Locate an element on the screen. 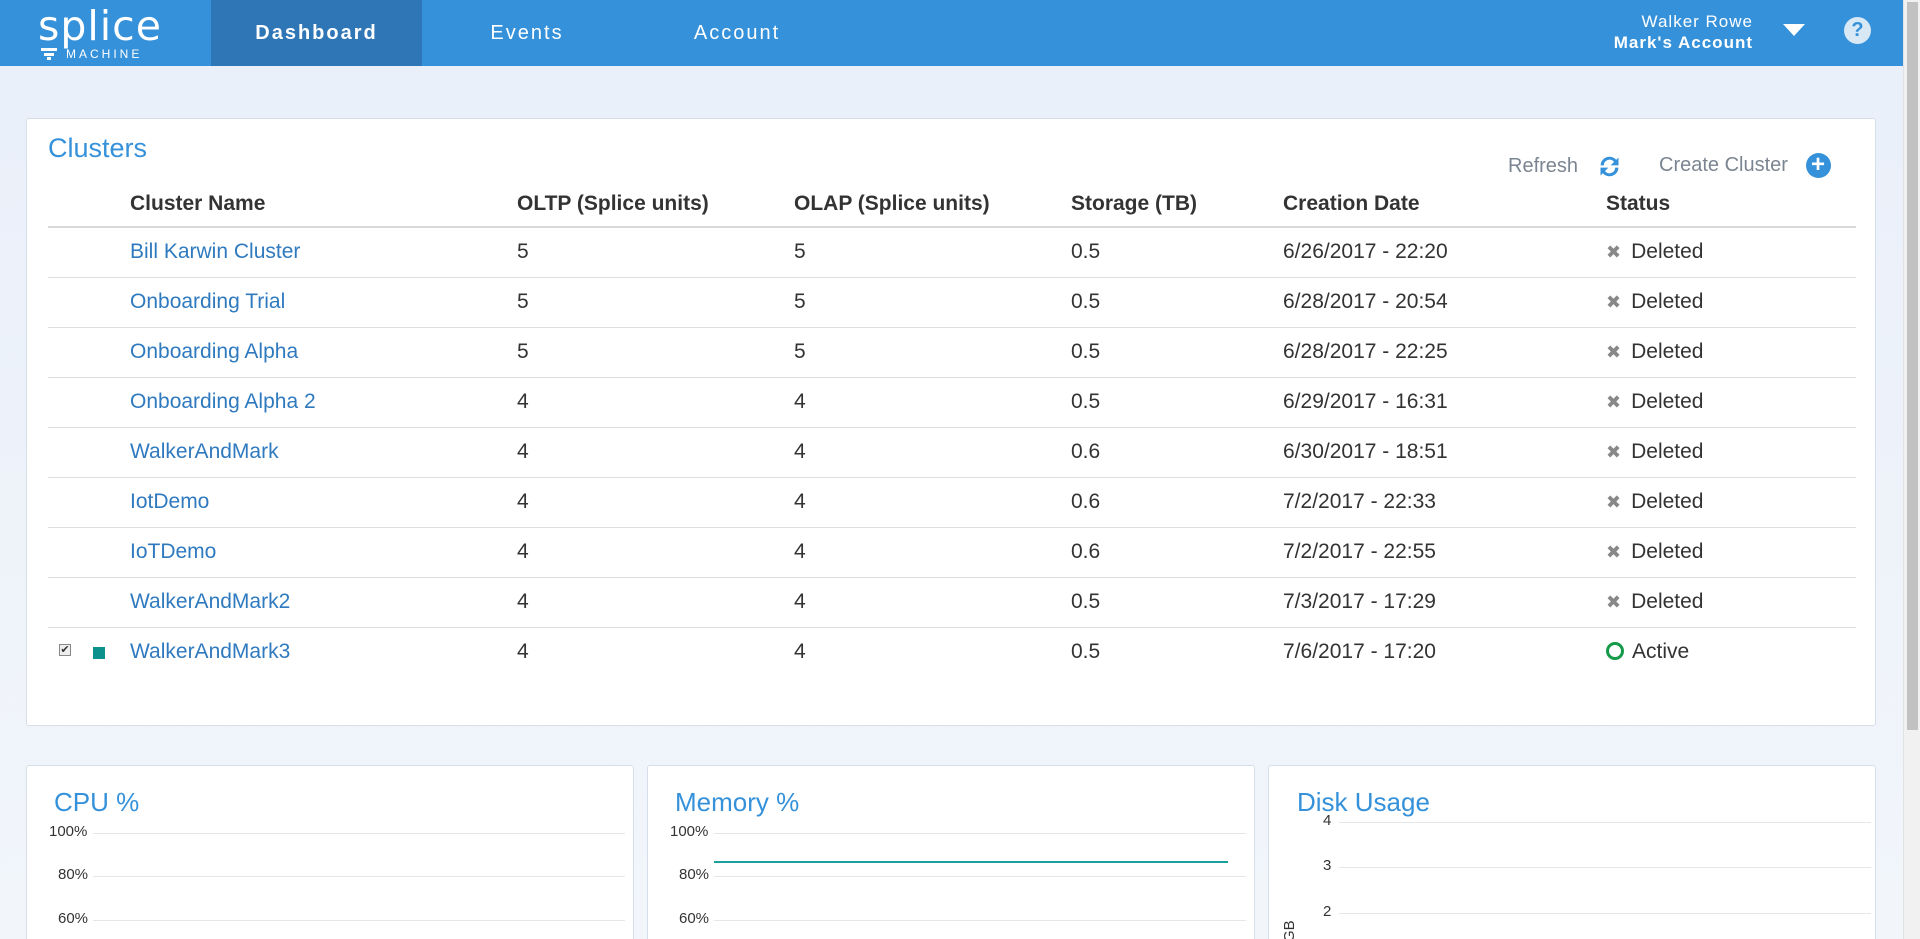 This screenshot has height=939, width=1920. cluster-name-link: IotDemo is located at coordinates (323, 502).